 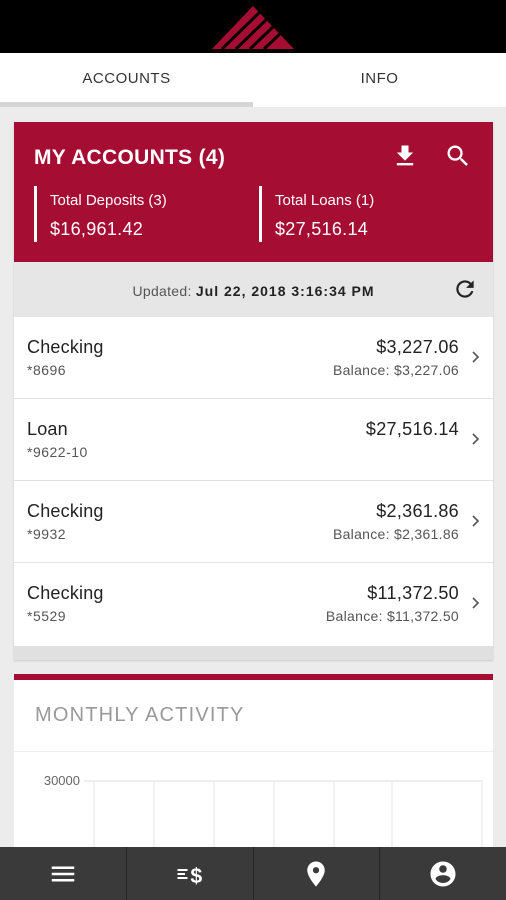 What do you see at coordinates (316, 214) in the screenshot?
I see `total-loans-summary: Total Loans (1) $27,516.14` at bounding box center [316, 214].